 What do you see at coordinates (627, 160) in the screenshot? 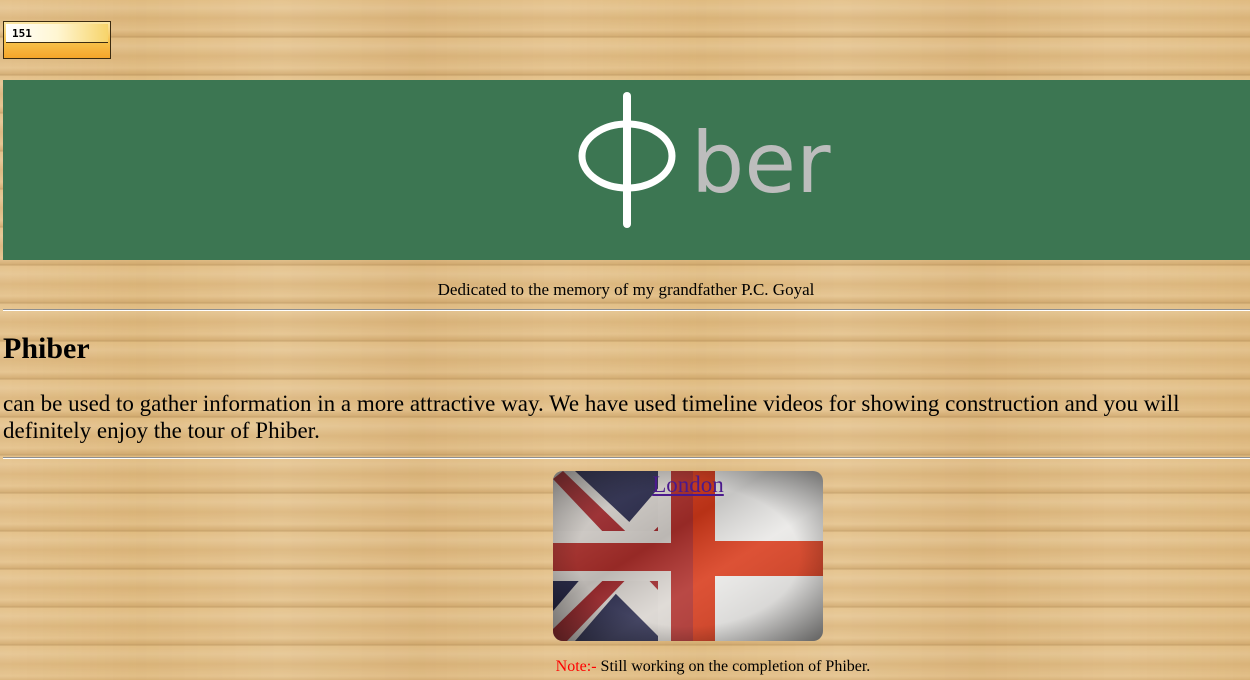
I see `phi-glyph-icon` at bounding box center [627, 160].